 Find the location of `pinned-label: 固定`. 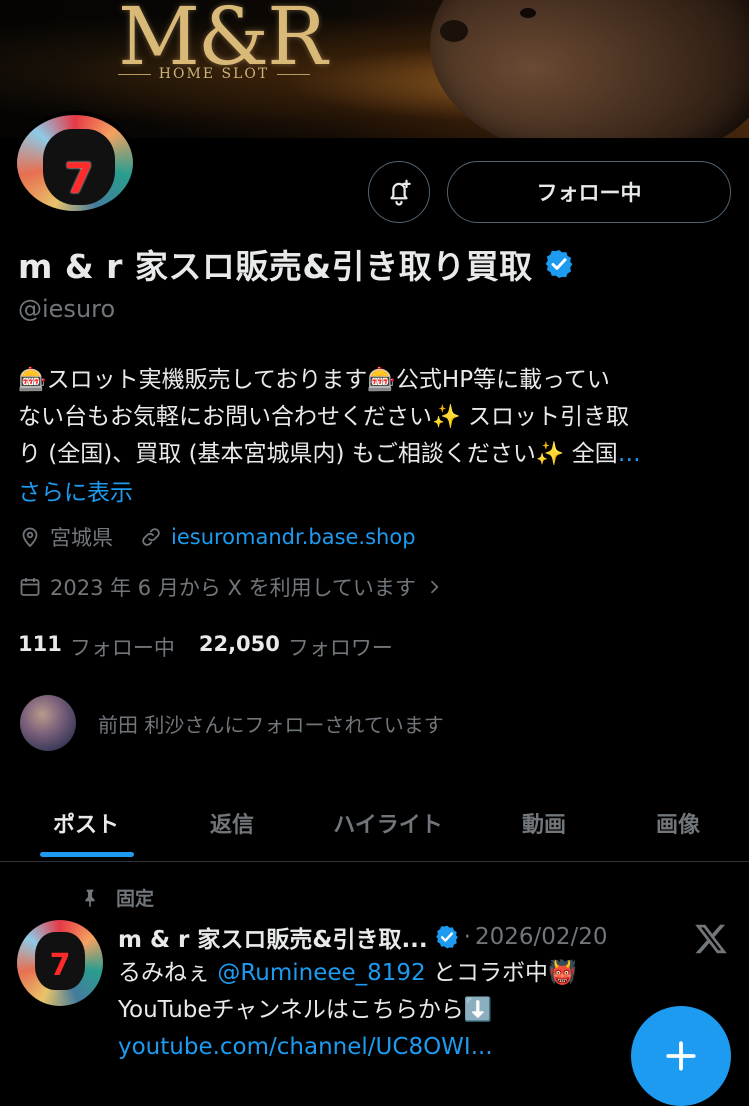

pinned-label: 固定 is located at coordinates (135, 899).